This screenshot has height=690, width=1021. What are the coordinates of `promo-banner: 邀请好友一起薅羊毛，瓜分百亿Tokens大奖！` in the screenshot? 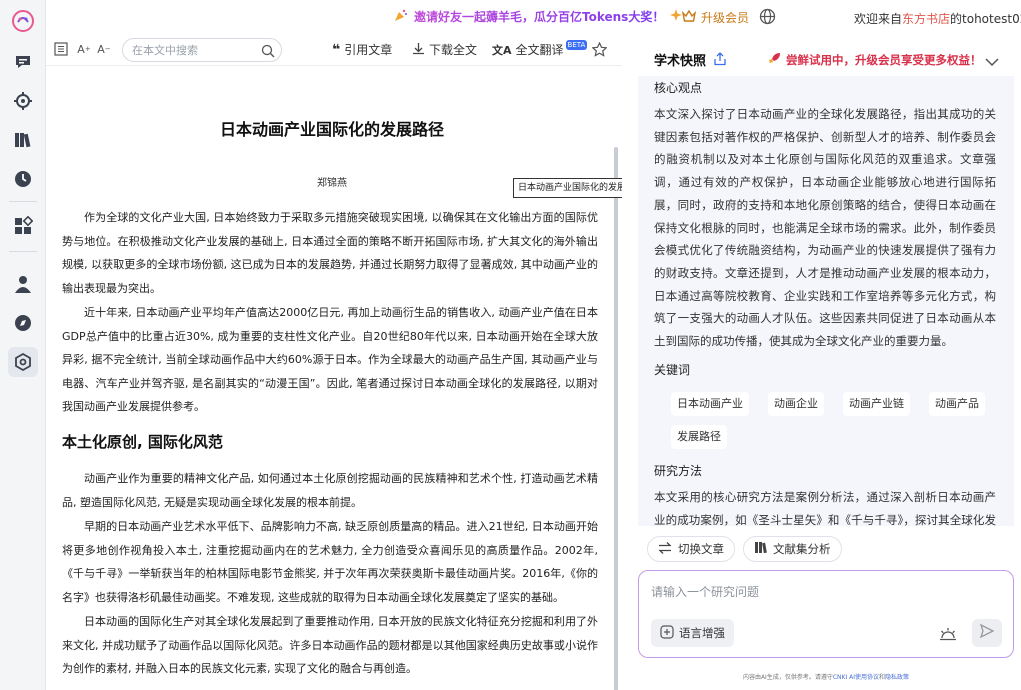 It's located at (538, 16).